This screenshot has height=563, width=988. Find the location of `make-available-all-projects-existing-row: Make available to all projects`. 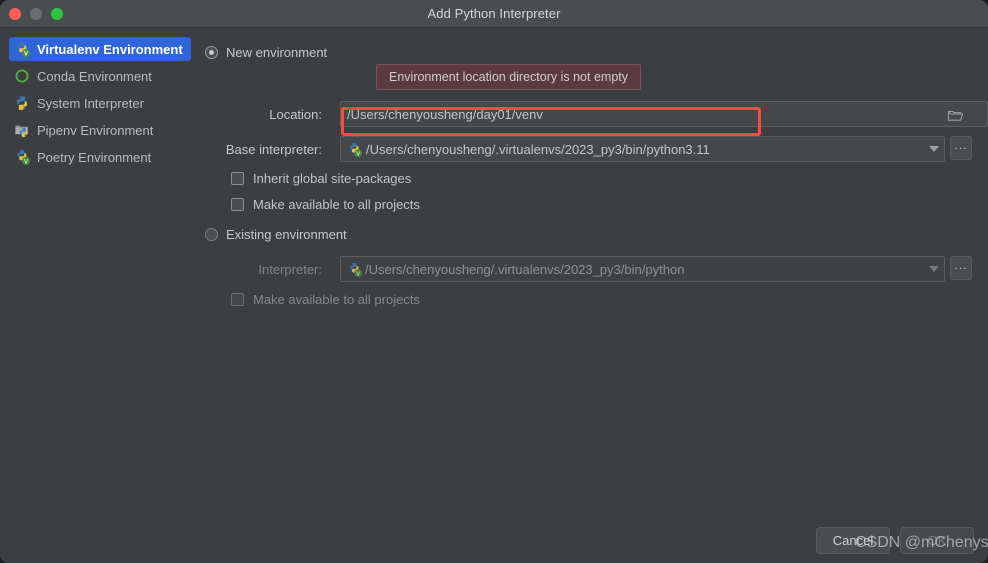

make-available-all-projects-existing-row: Make available to all projects is located at coordinates (325, 299).